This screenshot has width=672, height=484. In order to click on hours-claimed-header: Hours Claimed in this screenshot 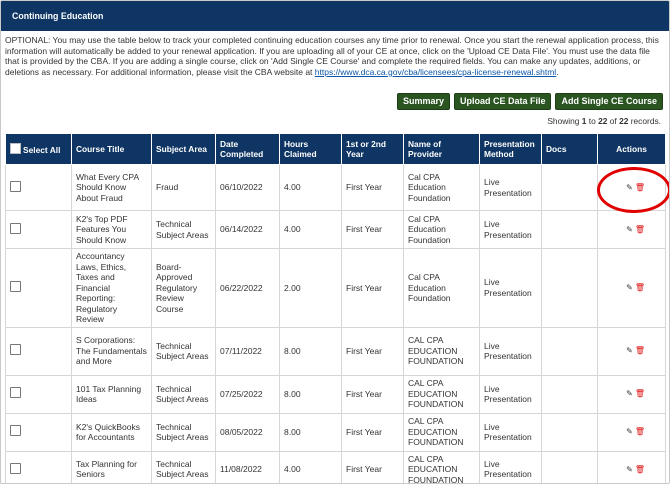, I will do `click(310, 149)`.